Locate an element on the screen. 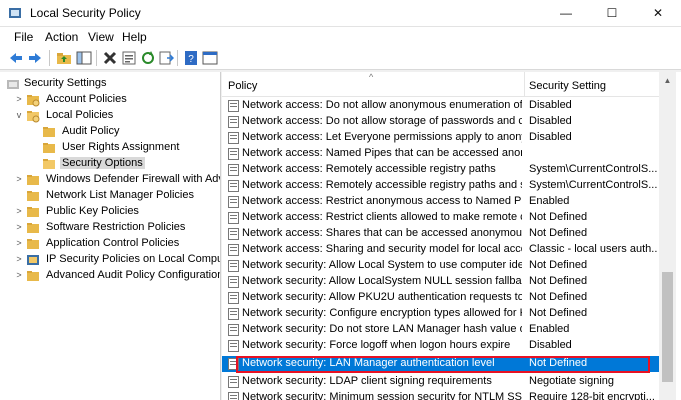 The height and width of the screenshot is (400, 681). collapse-chevron-icon: v is located at coordinates (19, 115).